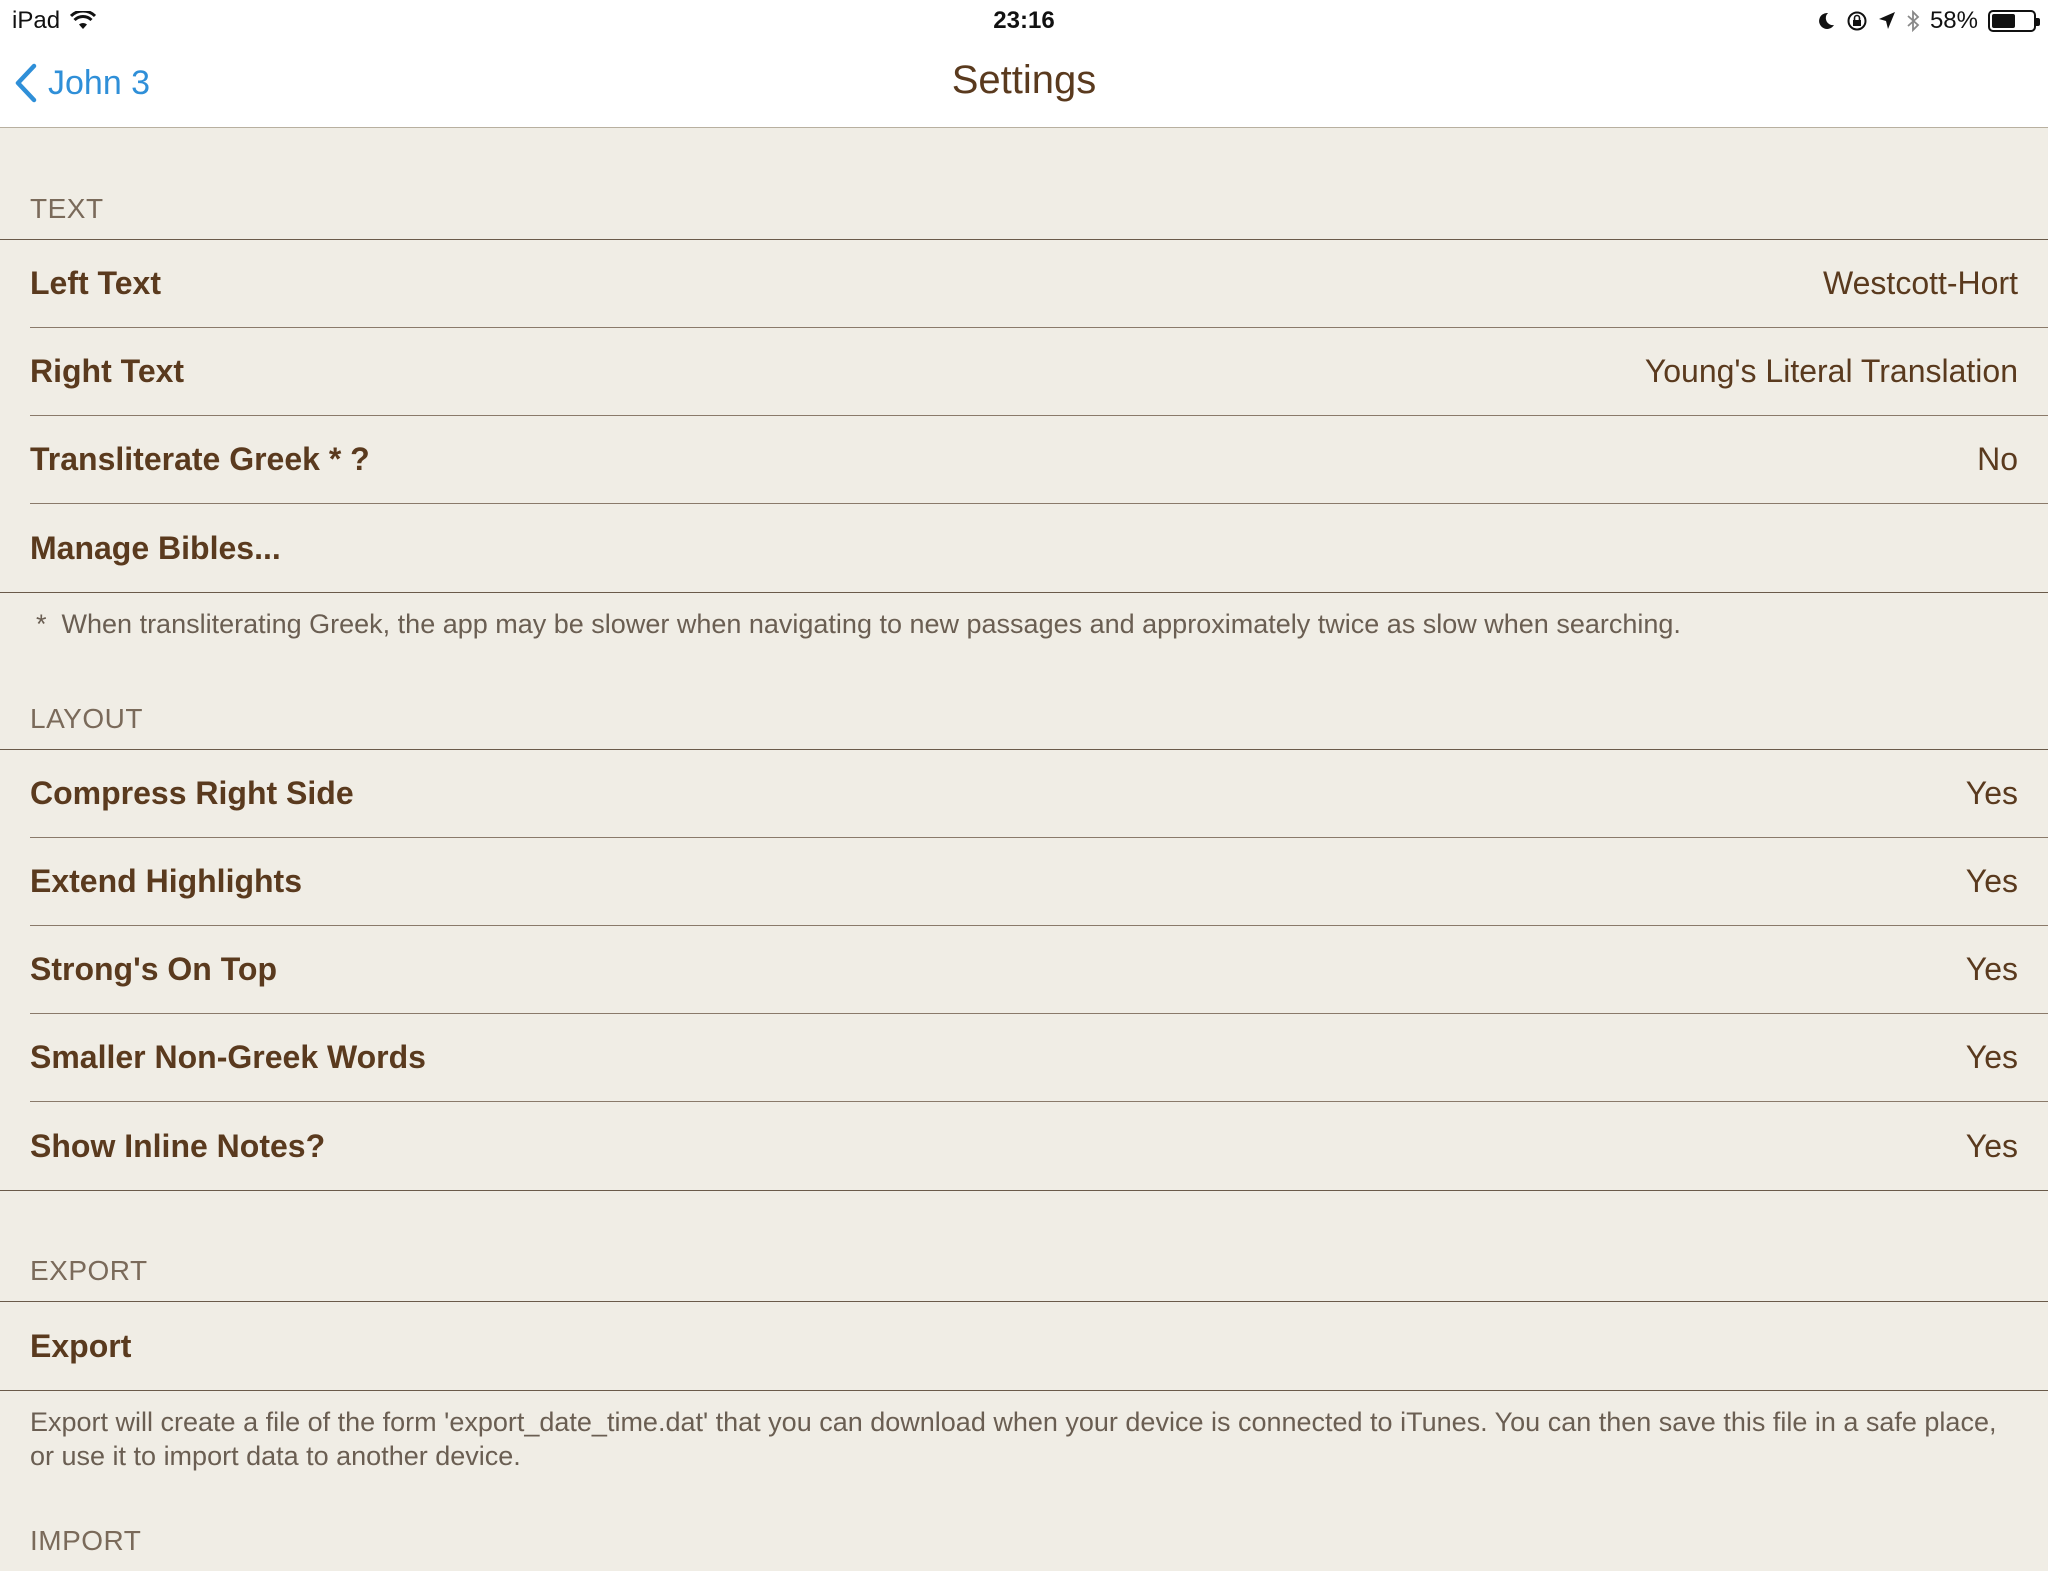 This screenshot has height=1571, width=2048. I want to click on battery-fill, so click(2004, 21).